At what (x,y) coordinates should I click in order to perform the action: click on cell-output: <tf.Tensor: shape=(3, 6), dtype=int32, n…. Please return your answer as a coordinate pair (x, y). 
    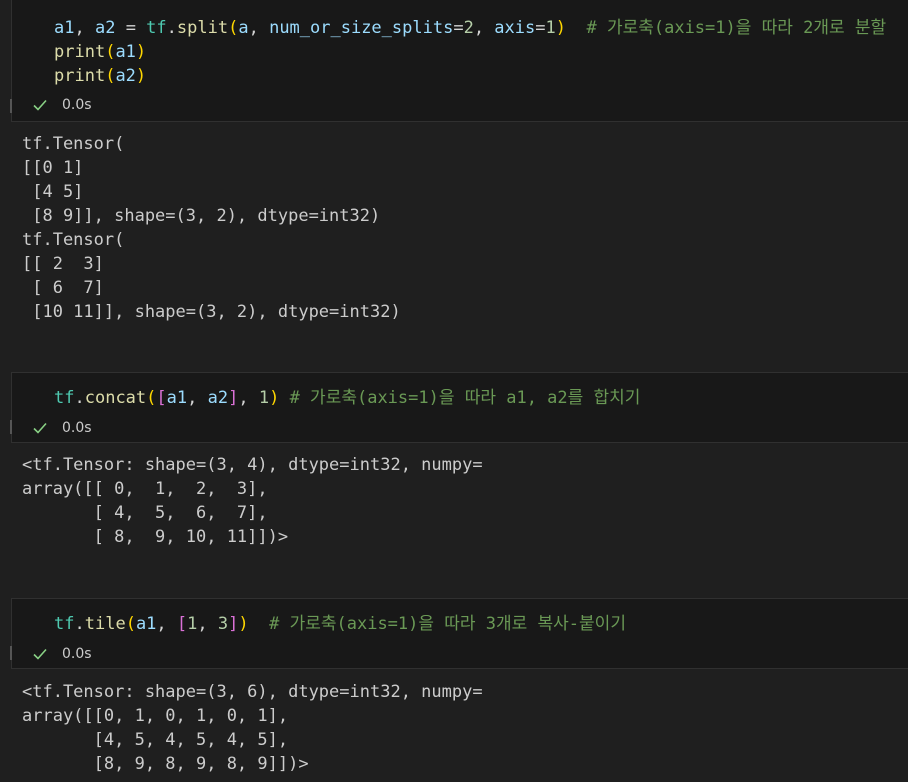
    Looking at the image, I should click on (252, 728).